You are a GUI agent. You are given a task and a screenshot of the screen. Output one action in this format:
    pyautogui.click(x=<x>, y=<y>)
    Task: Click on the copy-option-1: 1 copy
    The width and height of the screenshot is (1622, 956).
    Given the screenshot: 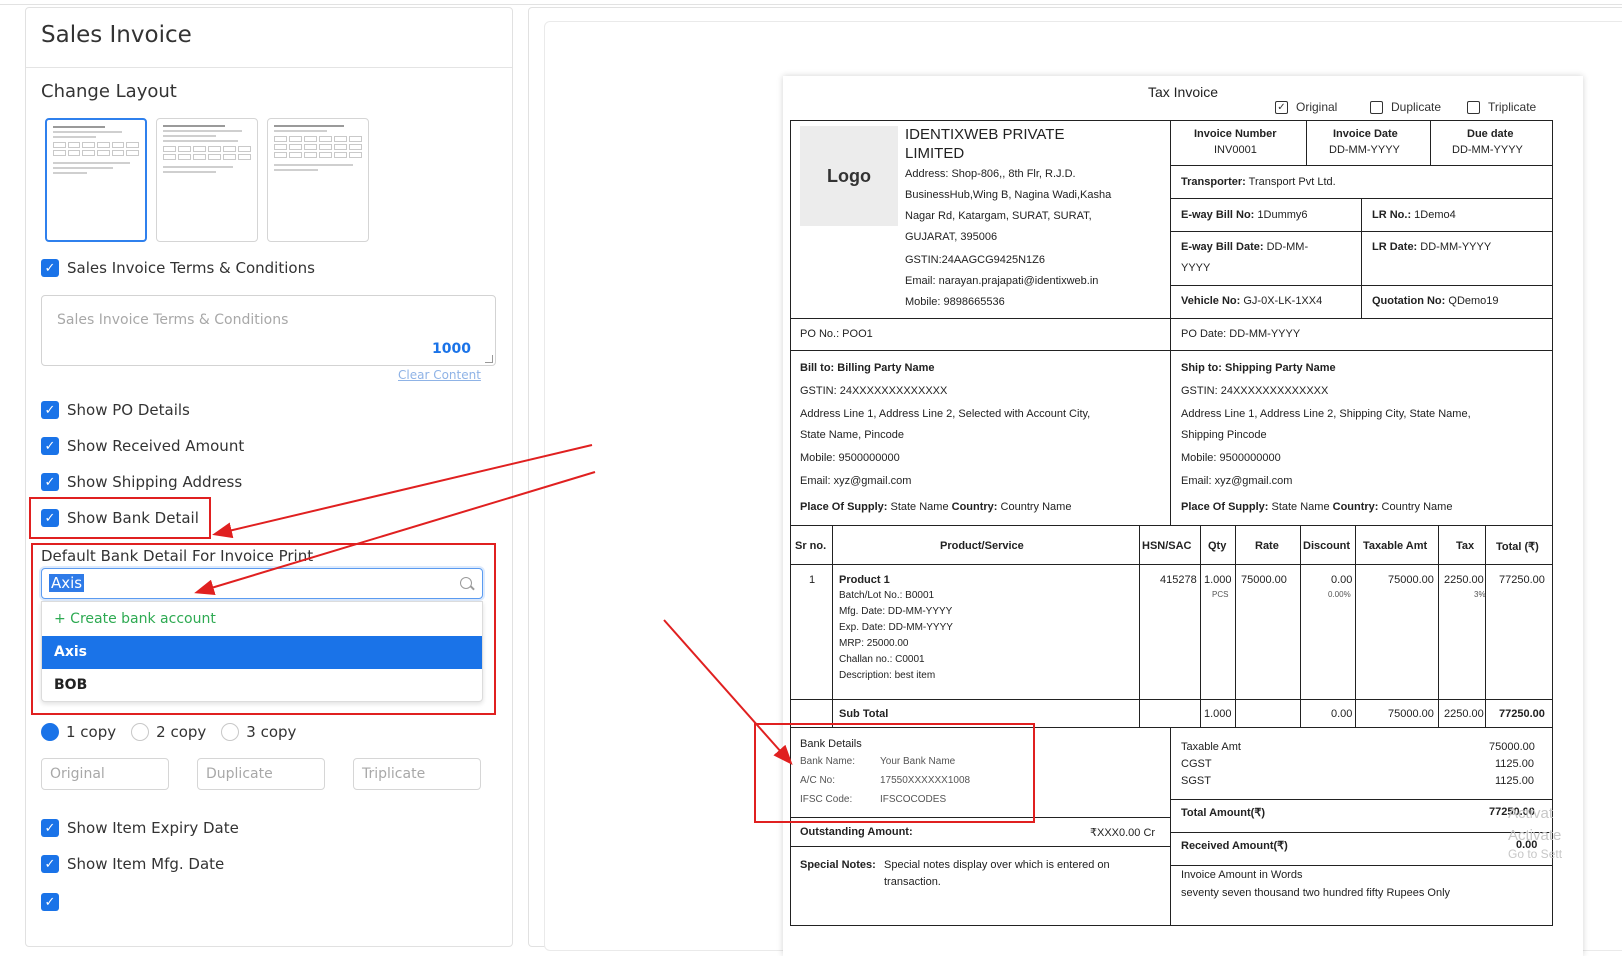 What is the action you would take?
    pyautogui.click(x=91, y=732)
    